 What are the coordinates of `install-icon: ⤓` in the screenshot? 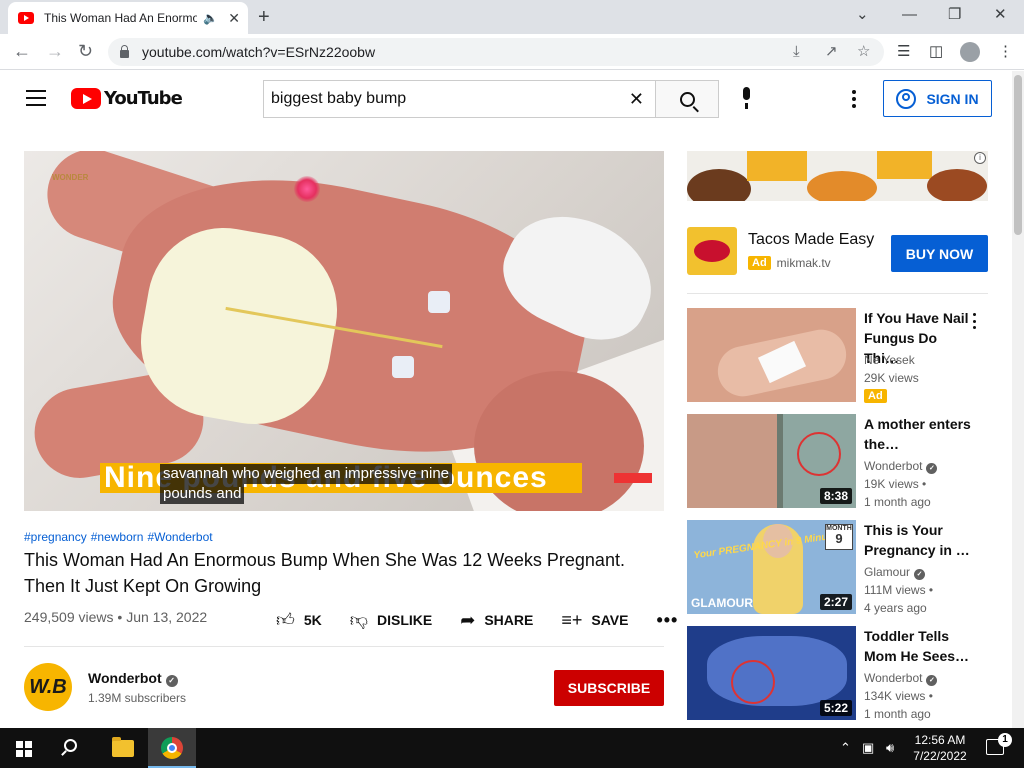 It's located at (796, 52).